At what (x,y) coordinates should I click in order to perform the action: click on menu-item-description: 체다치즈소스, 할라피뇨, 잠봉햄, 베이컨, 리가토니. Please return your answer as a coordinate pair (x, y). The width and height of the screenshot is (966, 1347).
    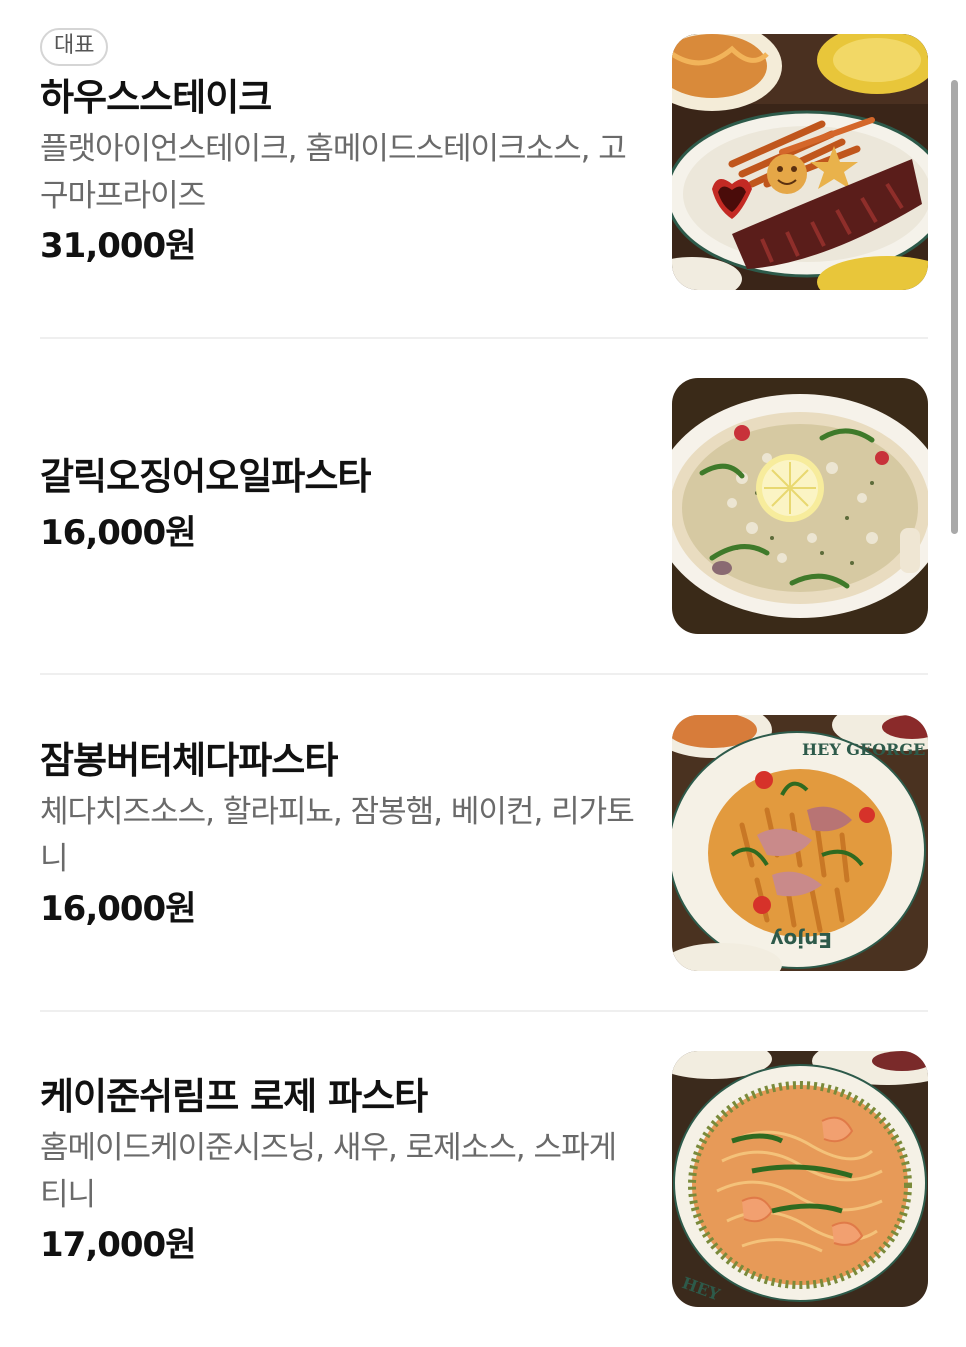
    Looking at the image, I should click on (337, 835).